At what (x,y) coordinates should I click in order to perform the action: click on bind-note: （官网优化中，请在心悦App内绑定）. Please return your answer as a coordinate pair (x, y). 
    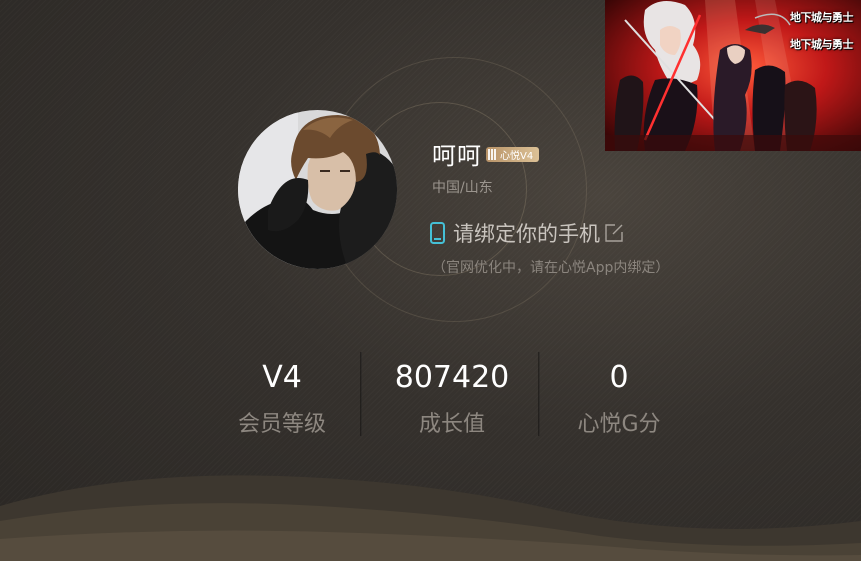
    Looking at the image, I should click on (551, 268).